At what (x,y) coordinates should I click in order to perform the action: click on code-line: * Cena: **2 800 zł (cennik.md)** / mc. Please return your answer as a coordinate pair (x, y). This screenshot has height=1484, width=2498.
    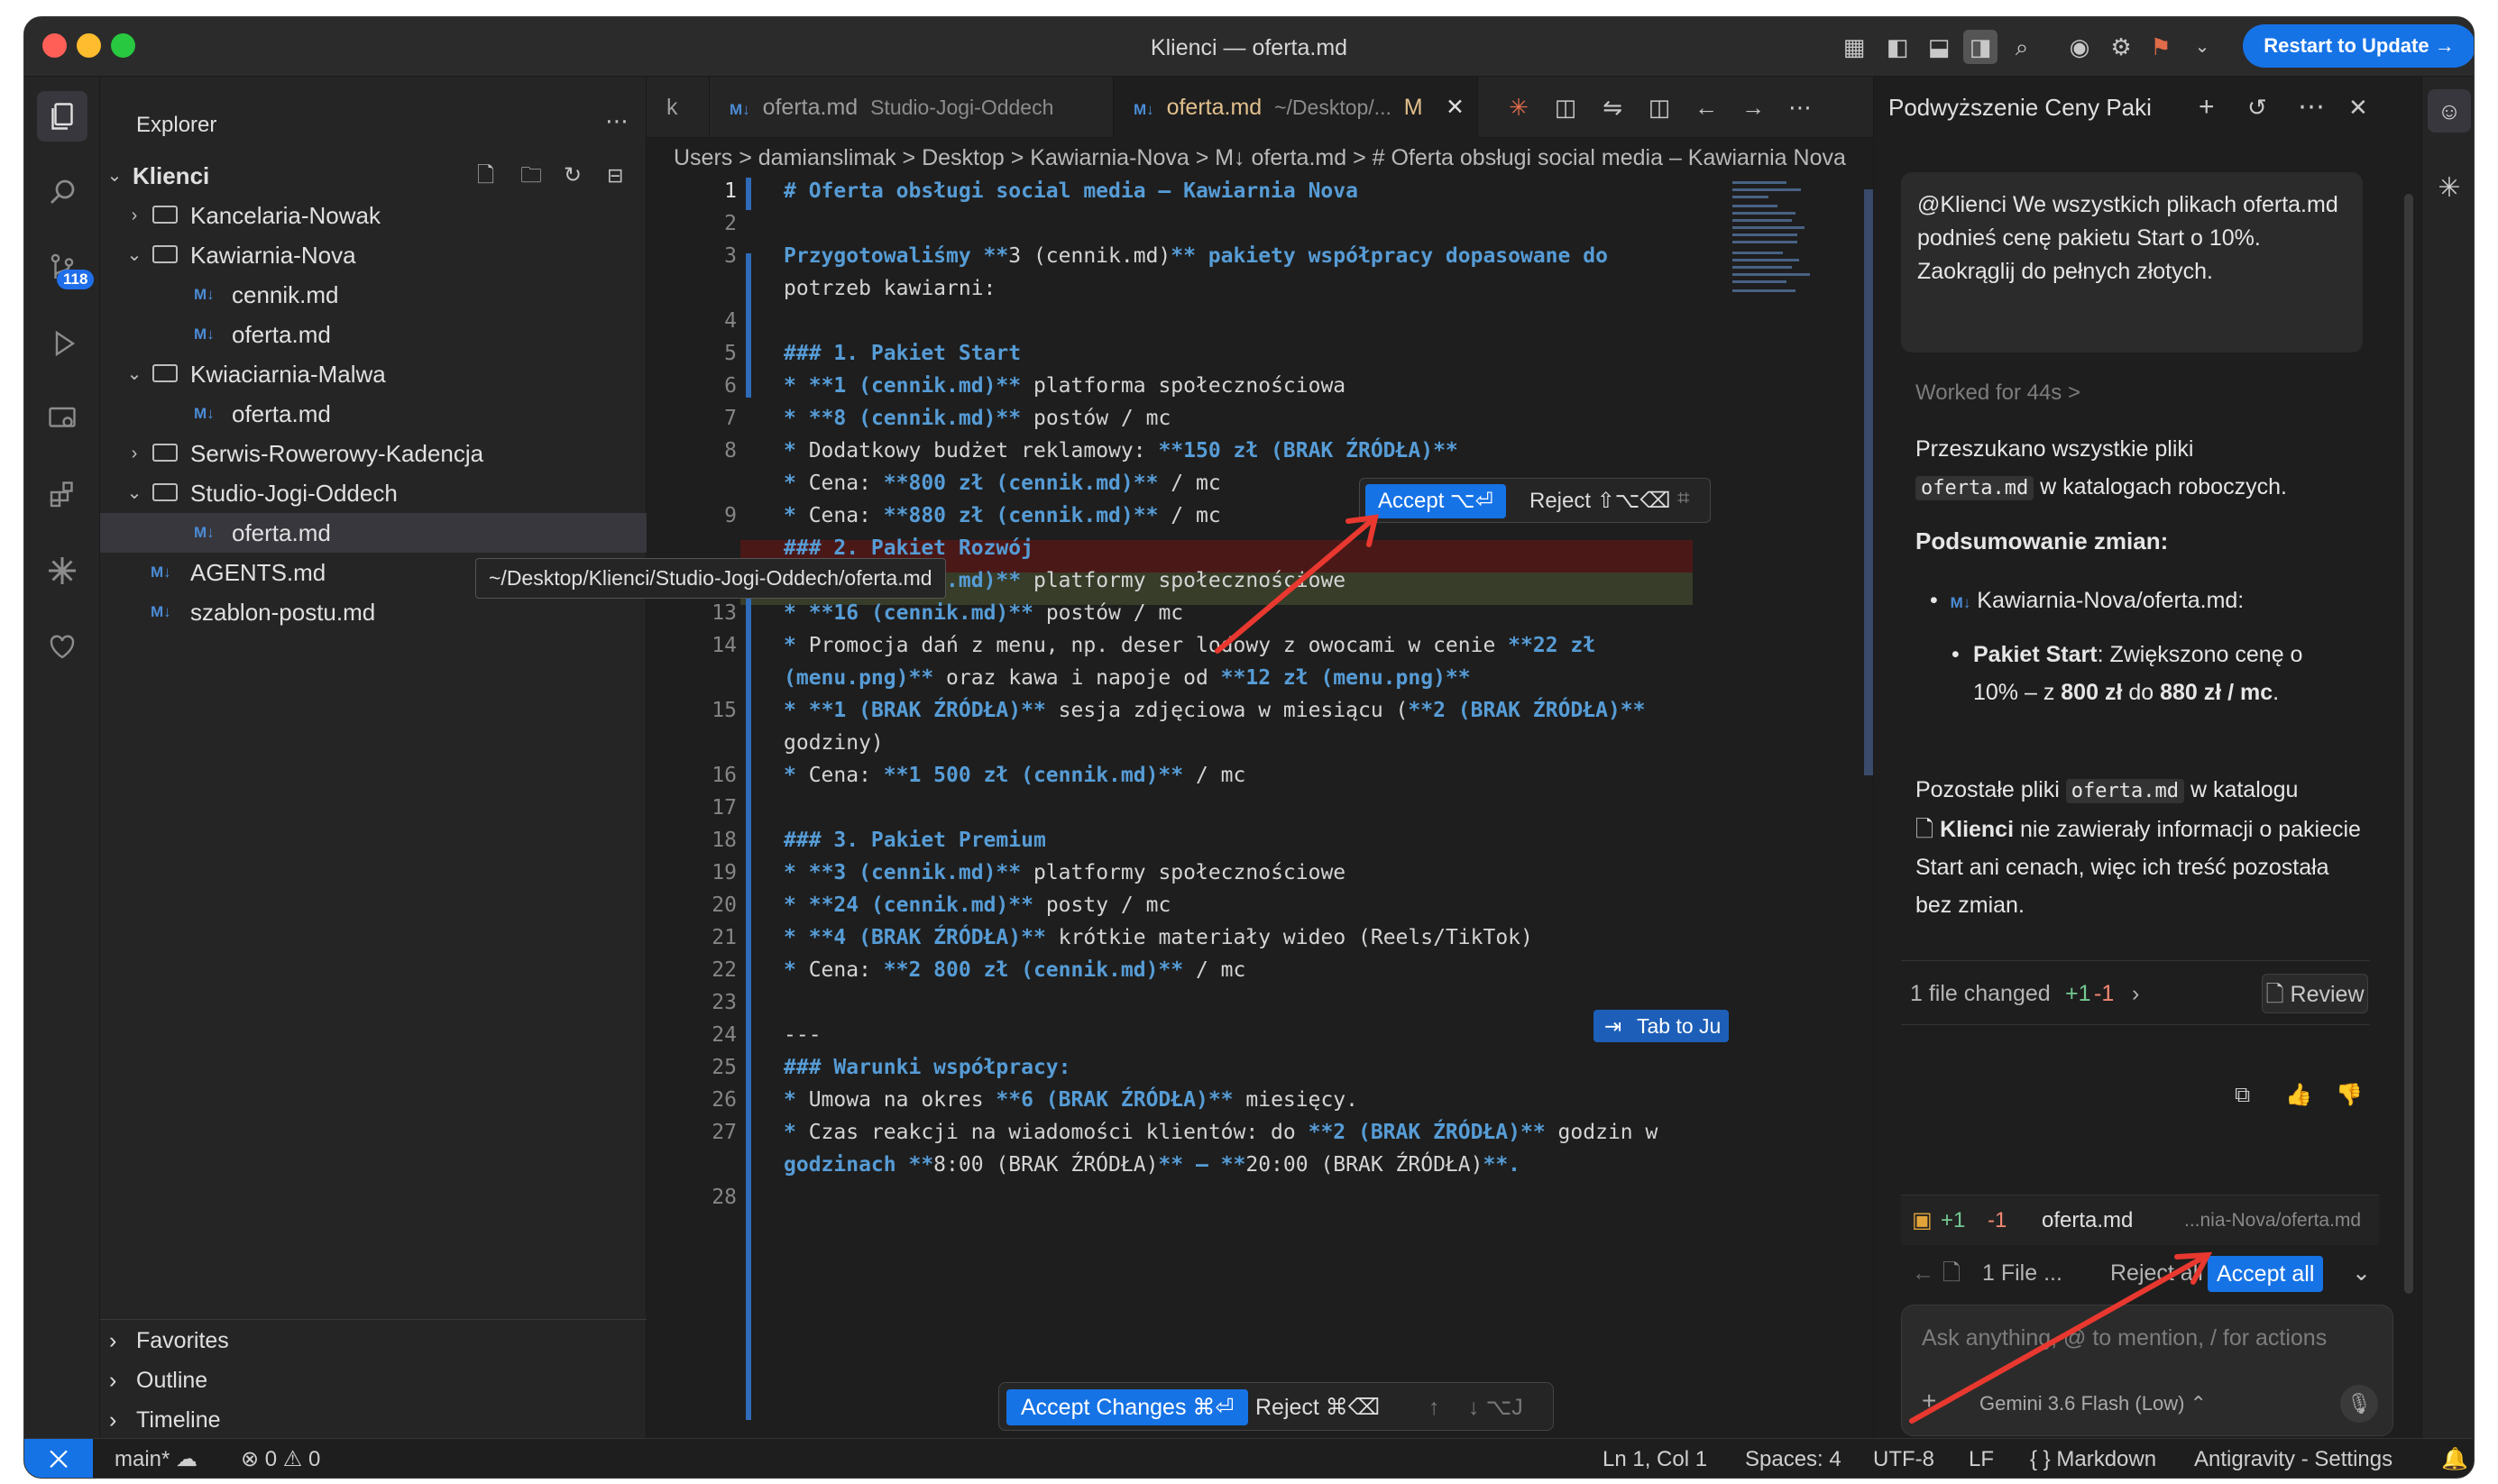
    Looking at the image, I should click on (1014, 970).